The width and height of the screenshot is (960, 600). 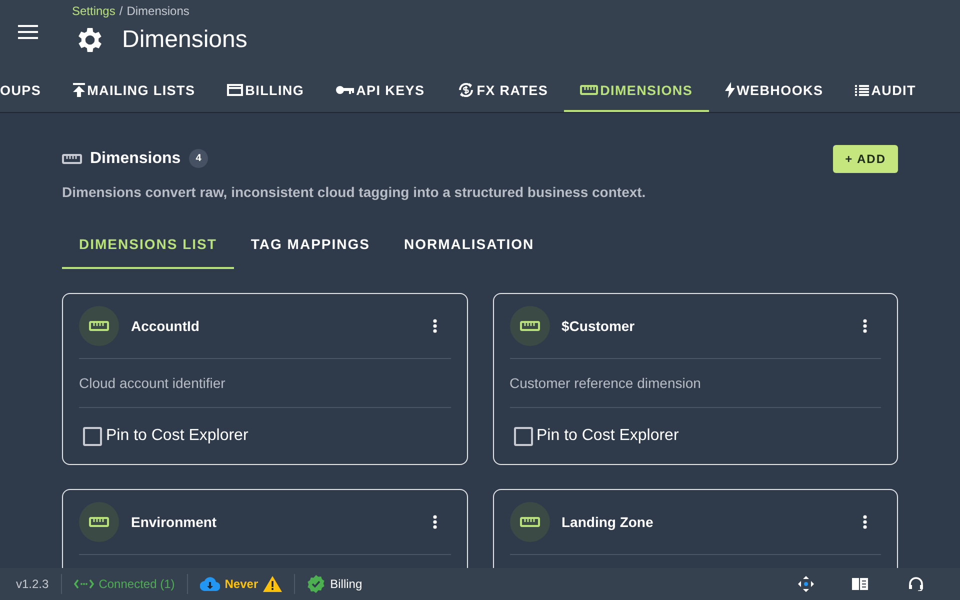 I want to click on sync-status: Never, so click(x=241, y=584).